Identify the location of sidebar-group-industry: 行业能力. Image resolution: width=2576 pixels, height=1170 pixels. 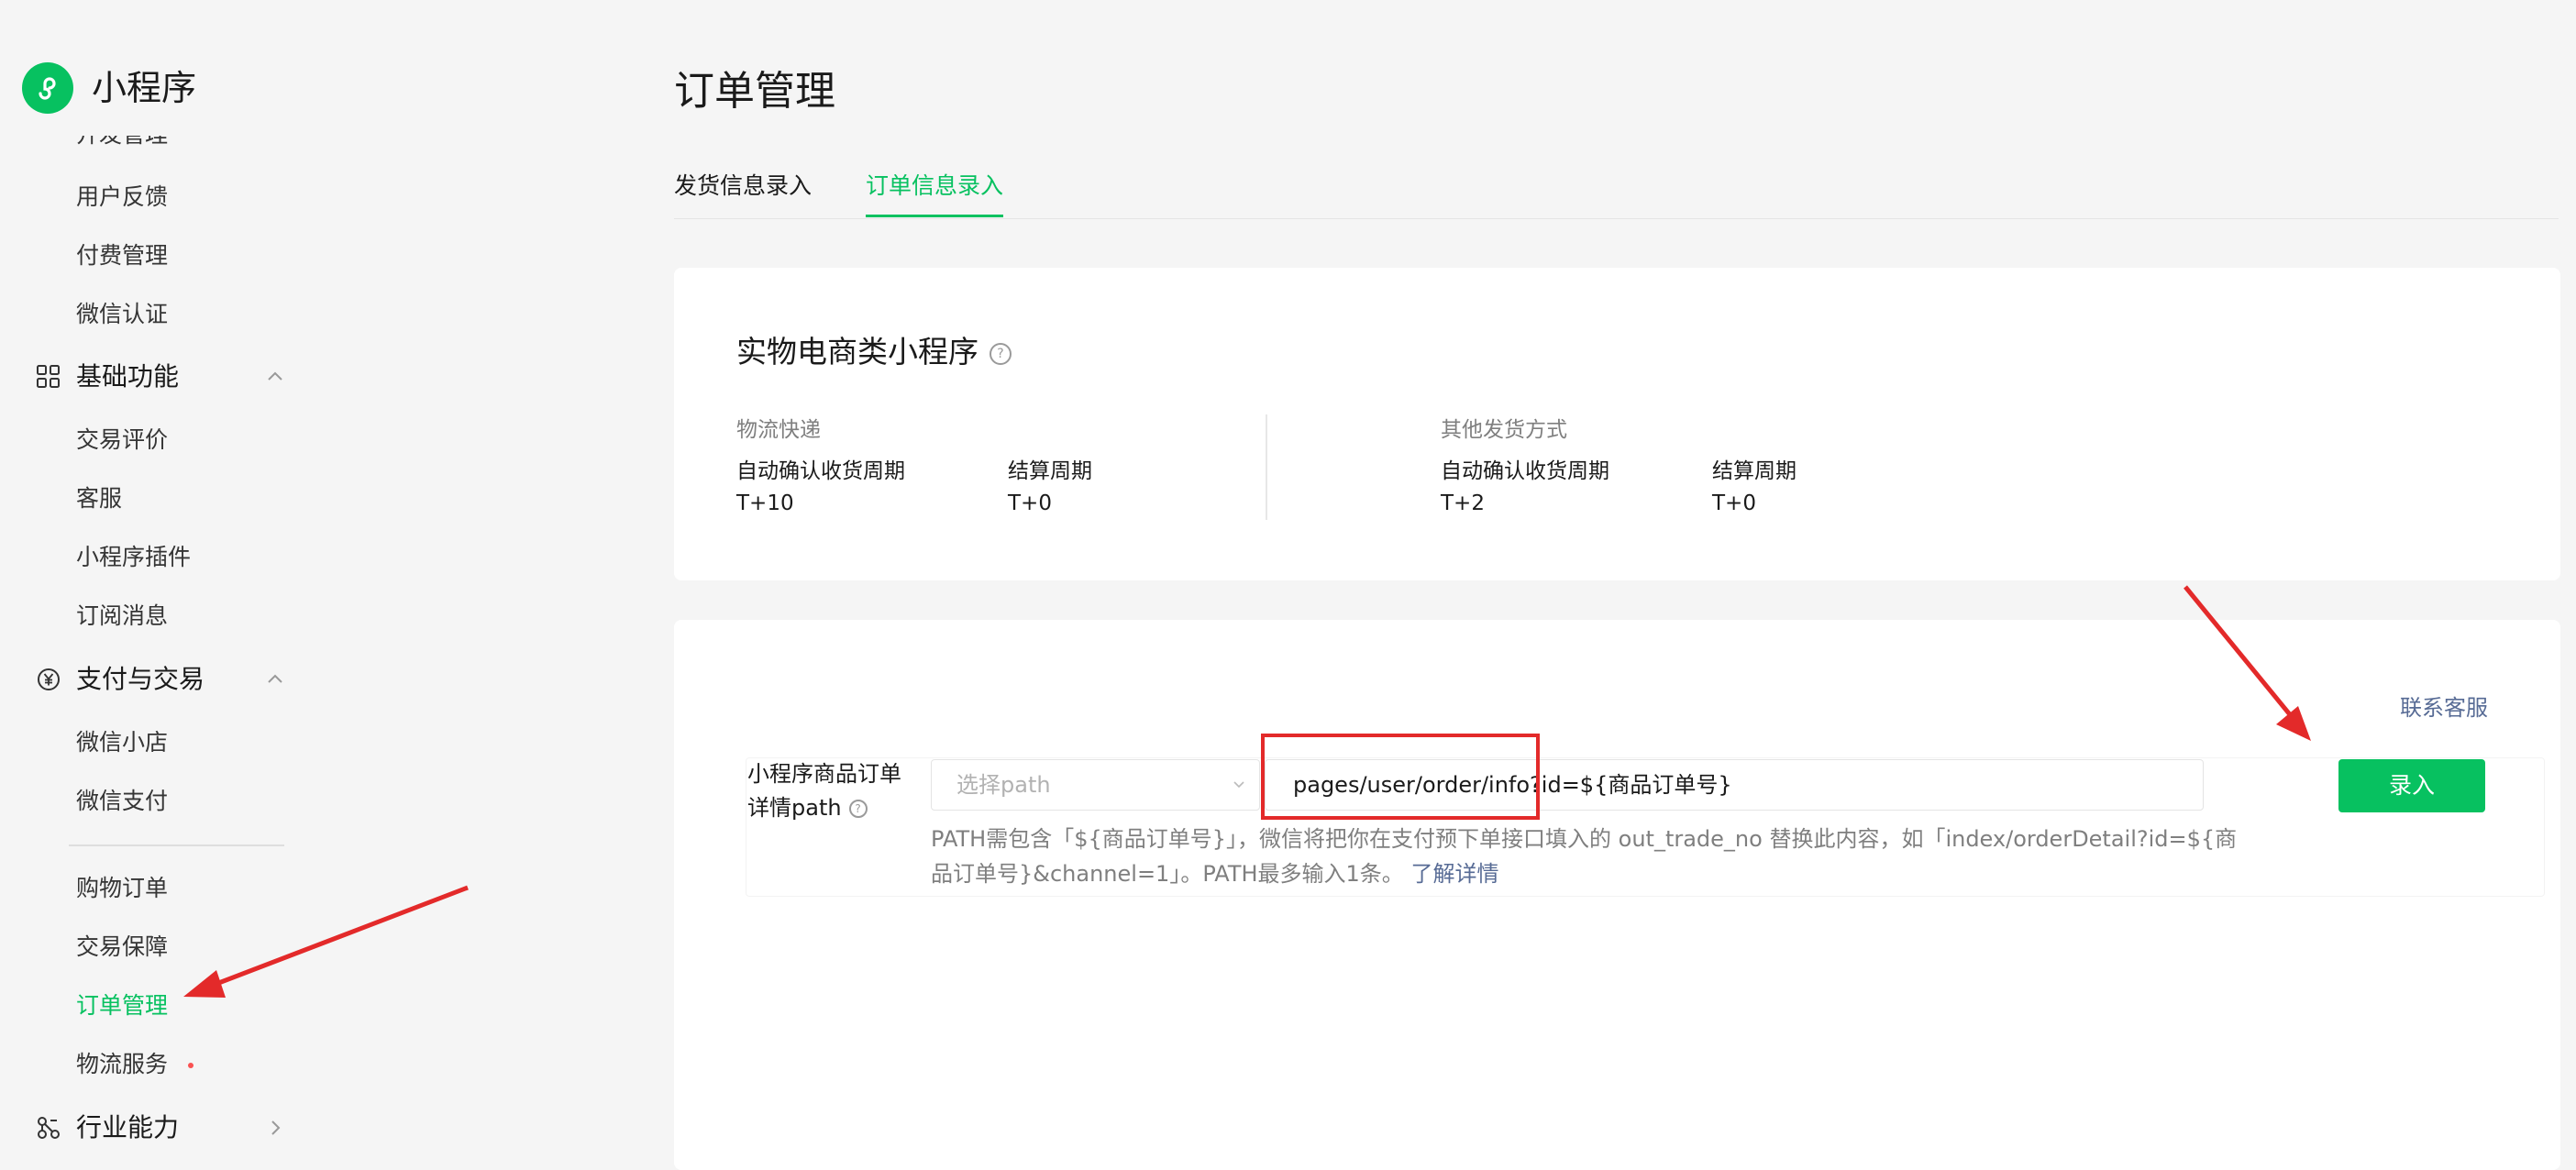
(168, 1128).